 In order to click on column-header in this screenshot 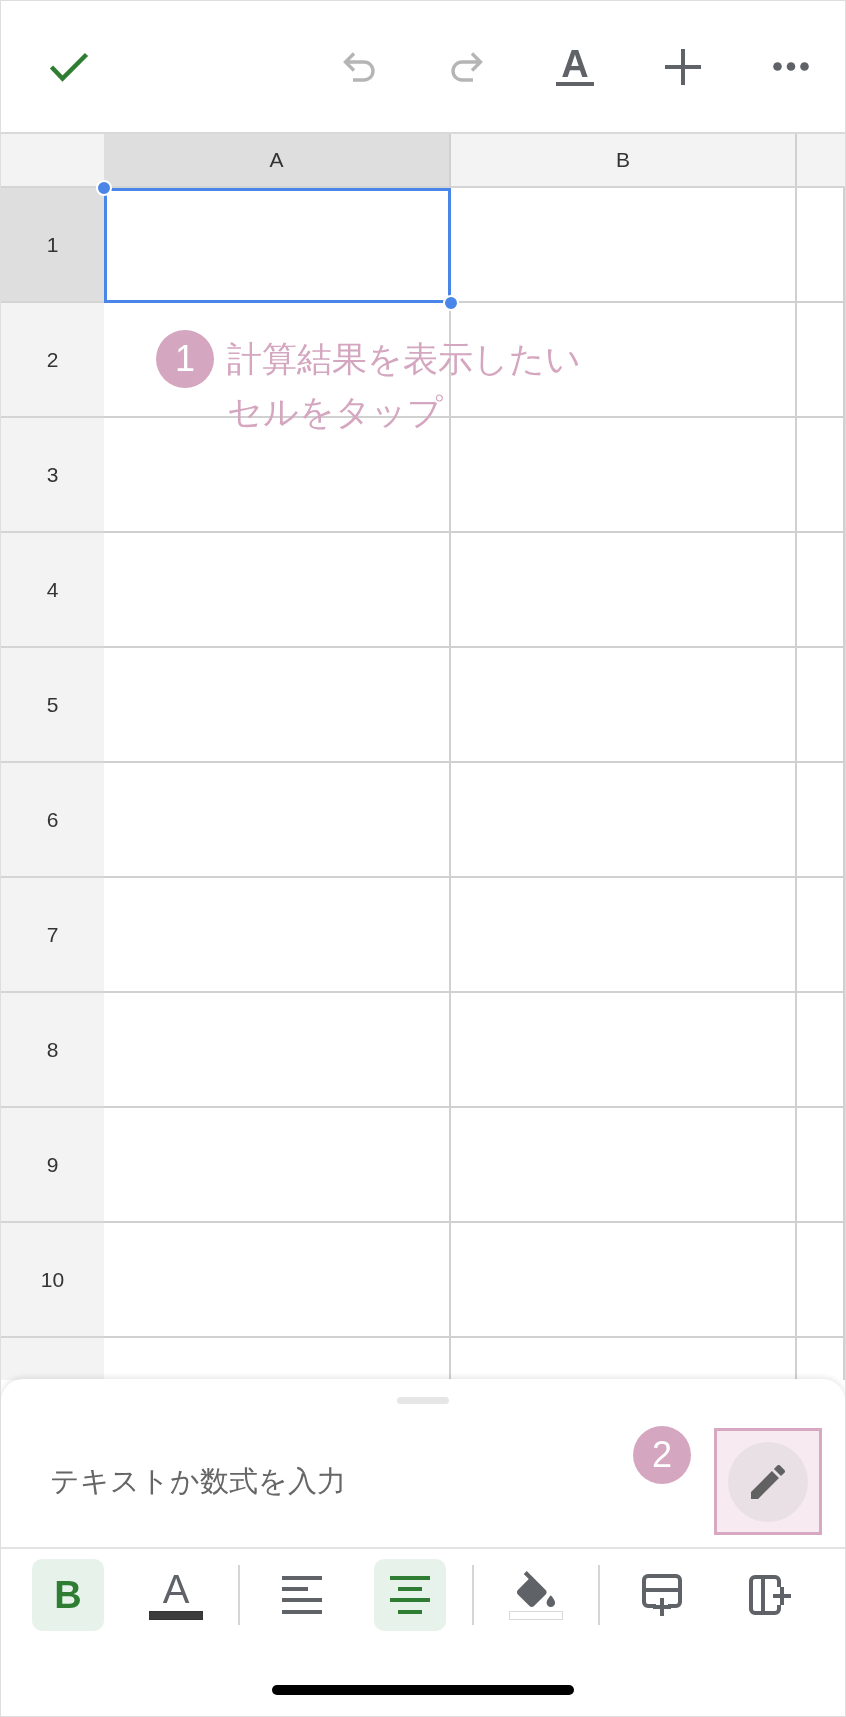, I will do `click(821, 161)`.